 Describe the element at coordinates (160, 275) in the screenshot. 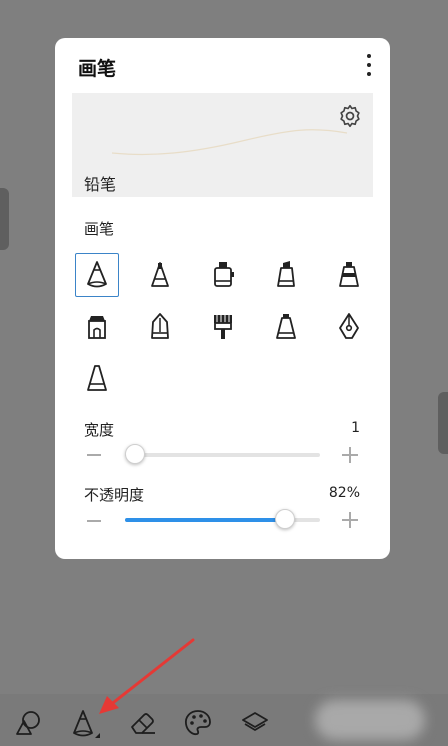

I see `cone-tip-icon` at that location.